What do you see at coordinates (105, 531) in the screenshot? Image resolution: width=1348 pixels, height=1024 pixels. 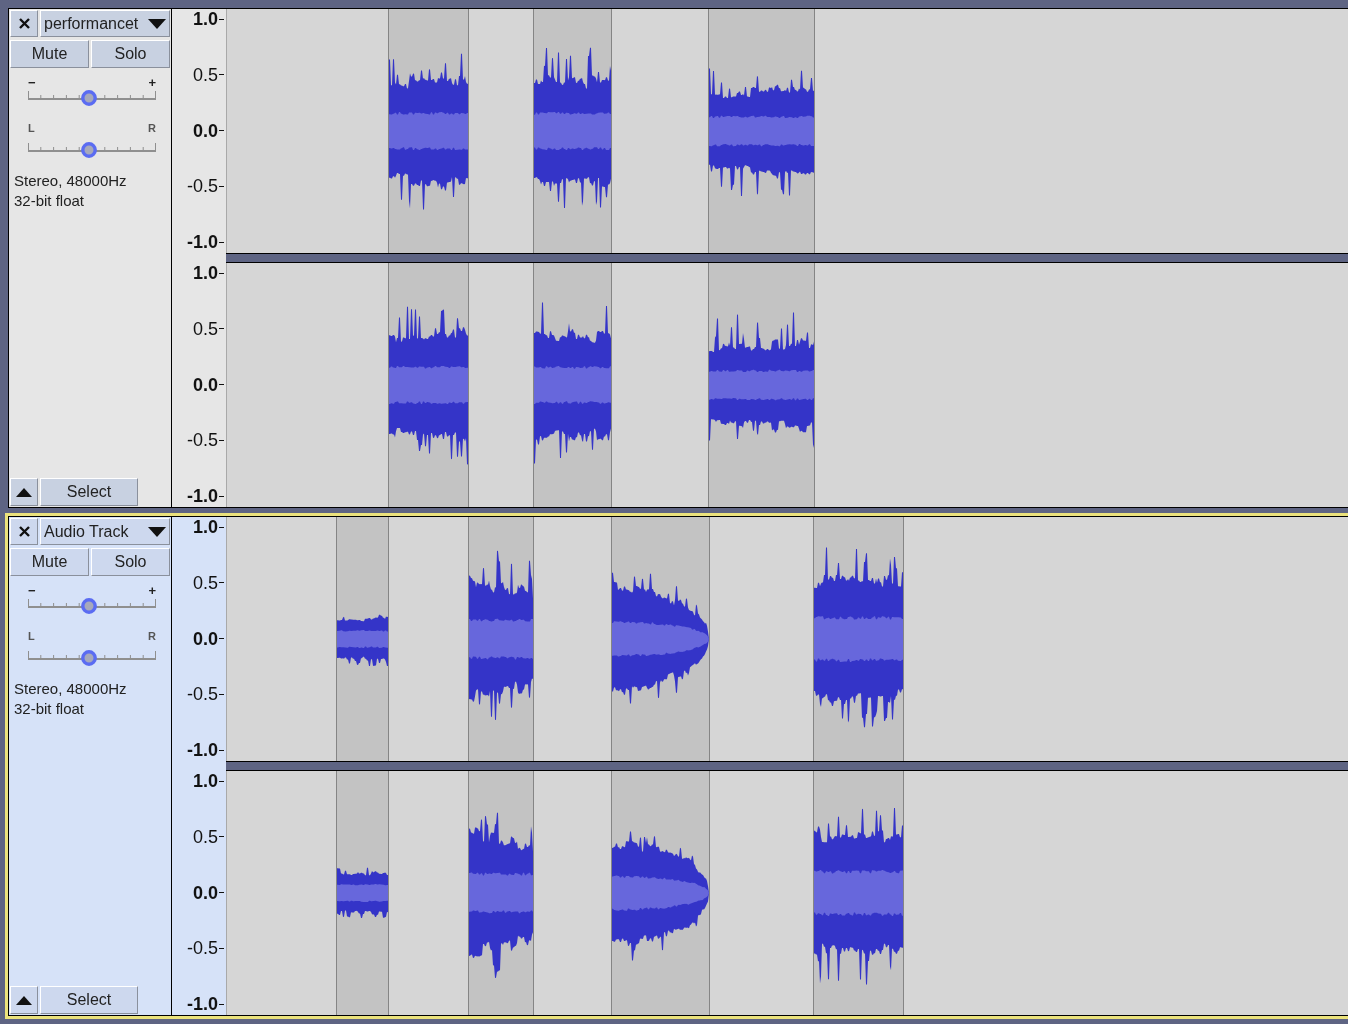 I see `track-name-menu: Audio Track` at bounding box center [105, 531].